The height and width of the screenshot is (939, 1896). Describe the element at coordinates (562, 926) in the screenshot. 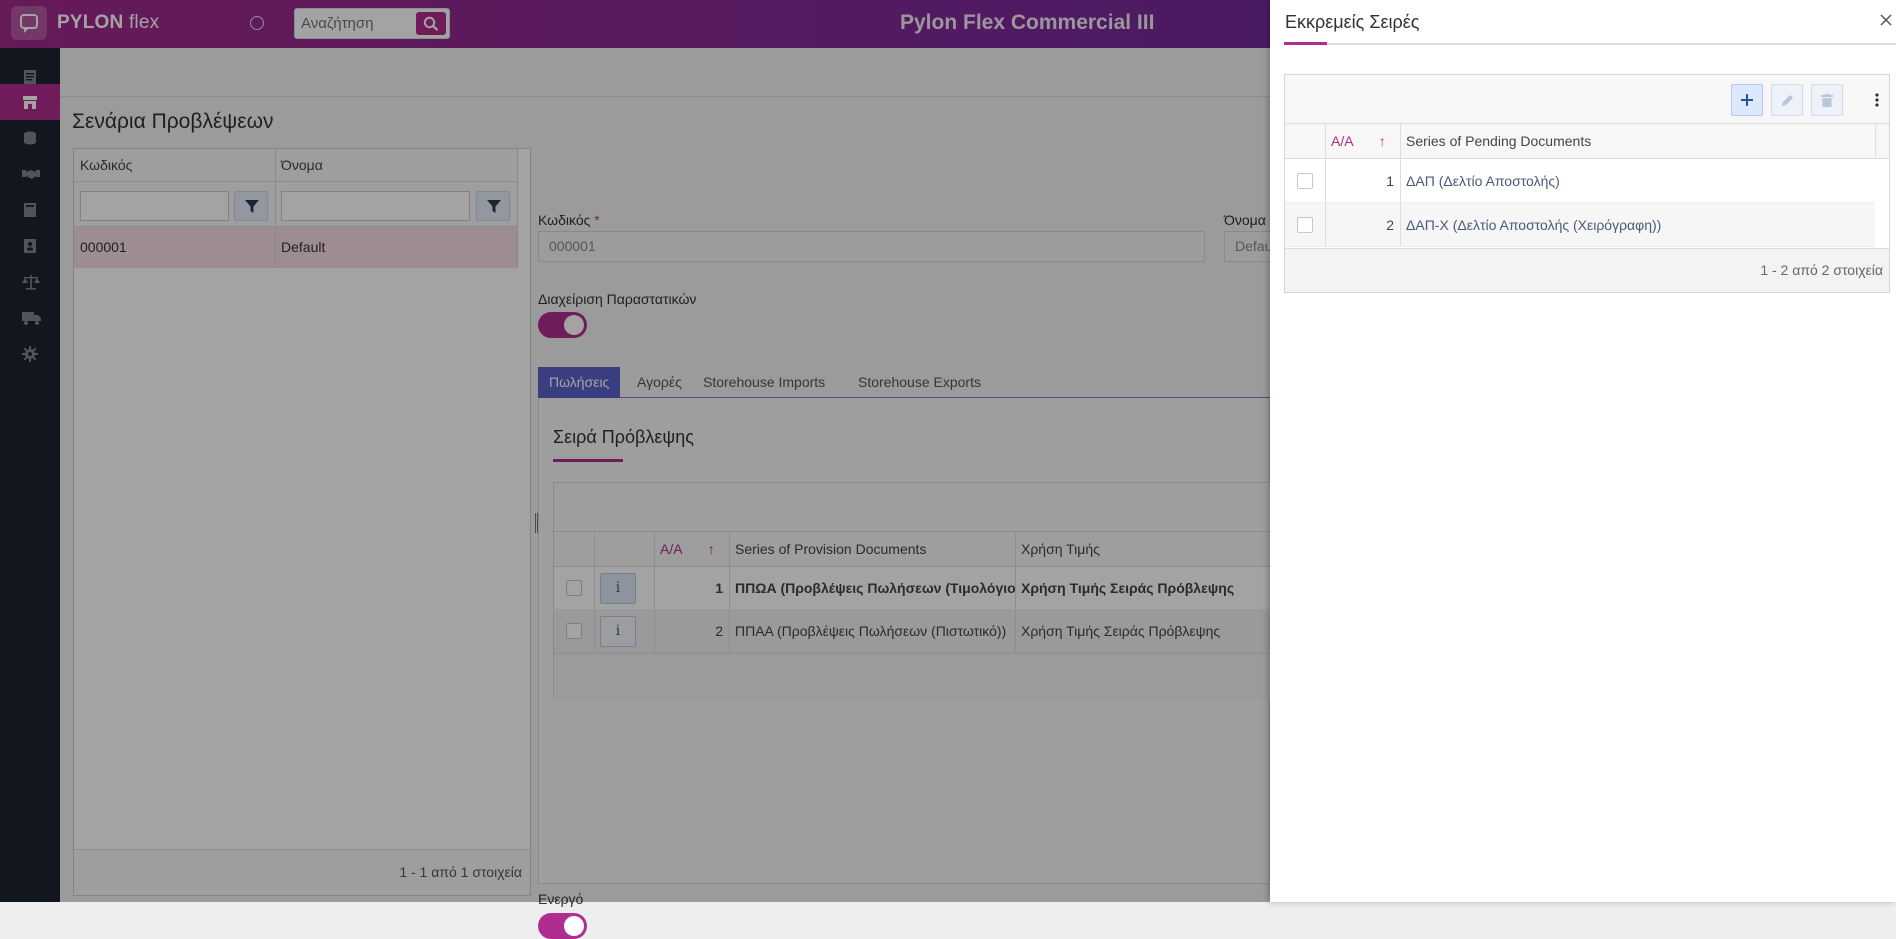

I see `active-toggle` at that location.